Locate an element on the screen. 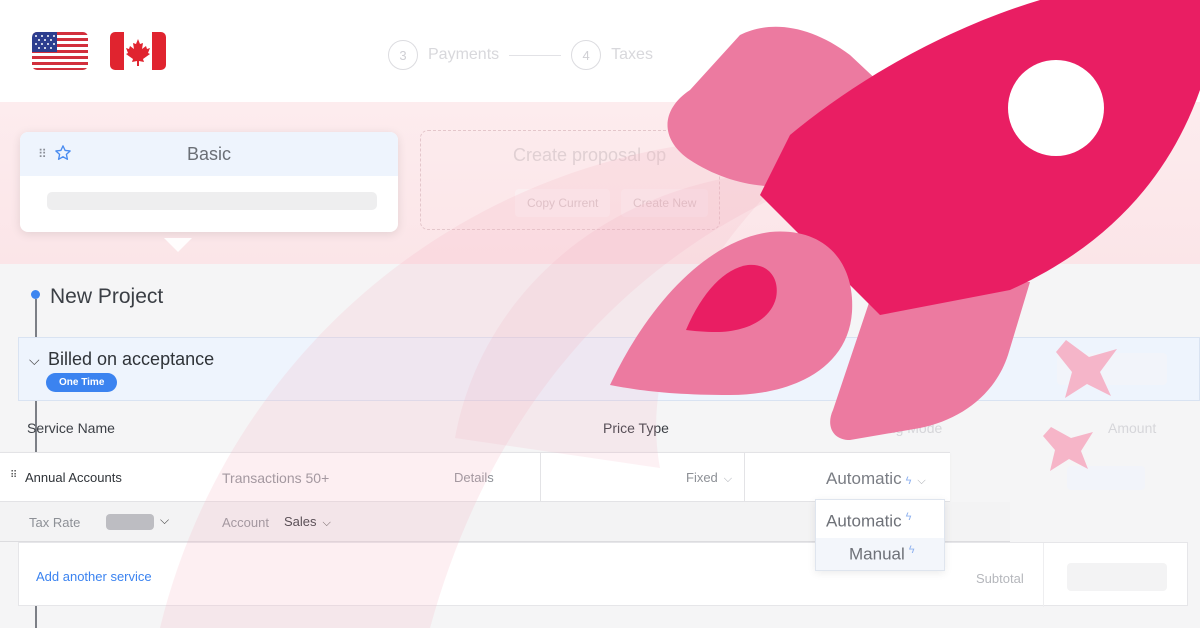  add-service-link: Add another service is located at coordinates (94, 576).